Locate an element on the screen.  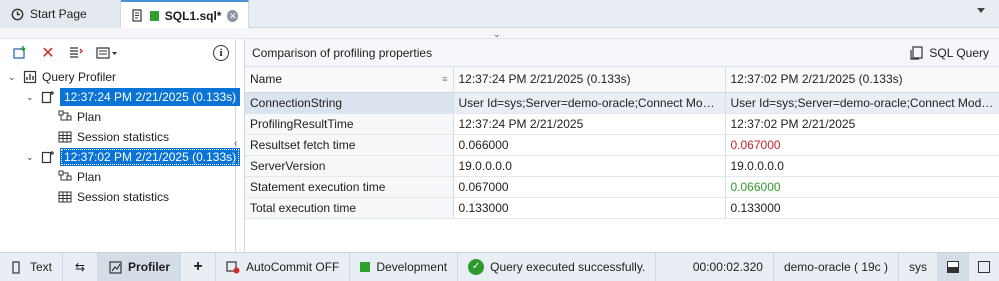
tree-root-query-profiler: ⌄ Query Profiler is located at coordinates (62, 77).